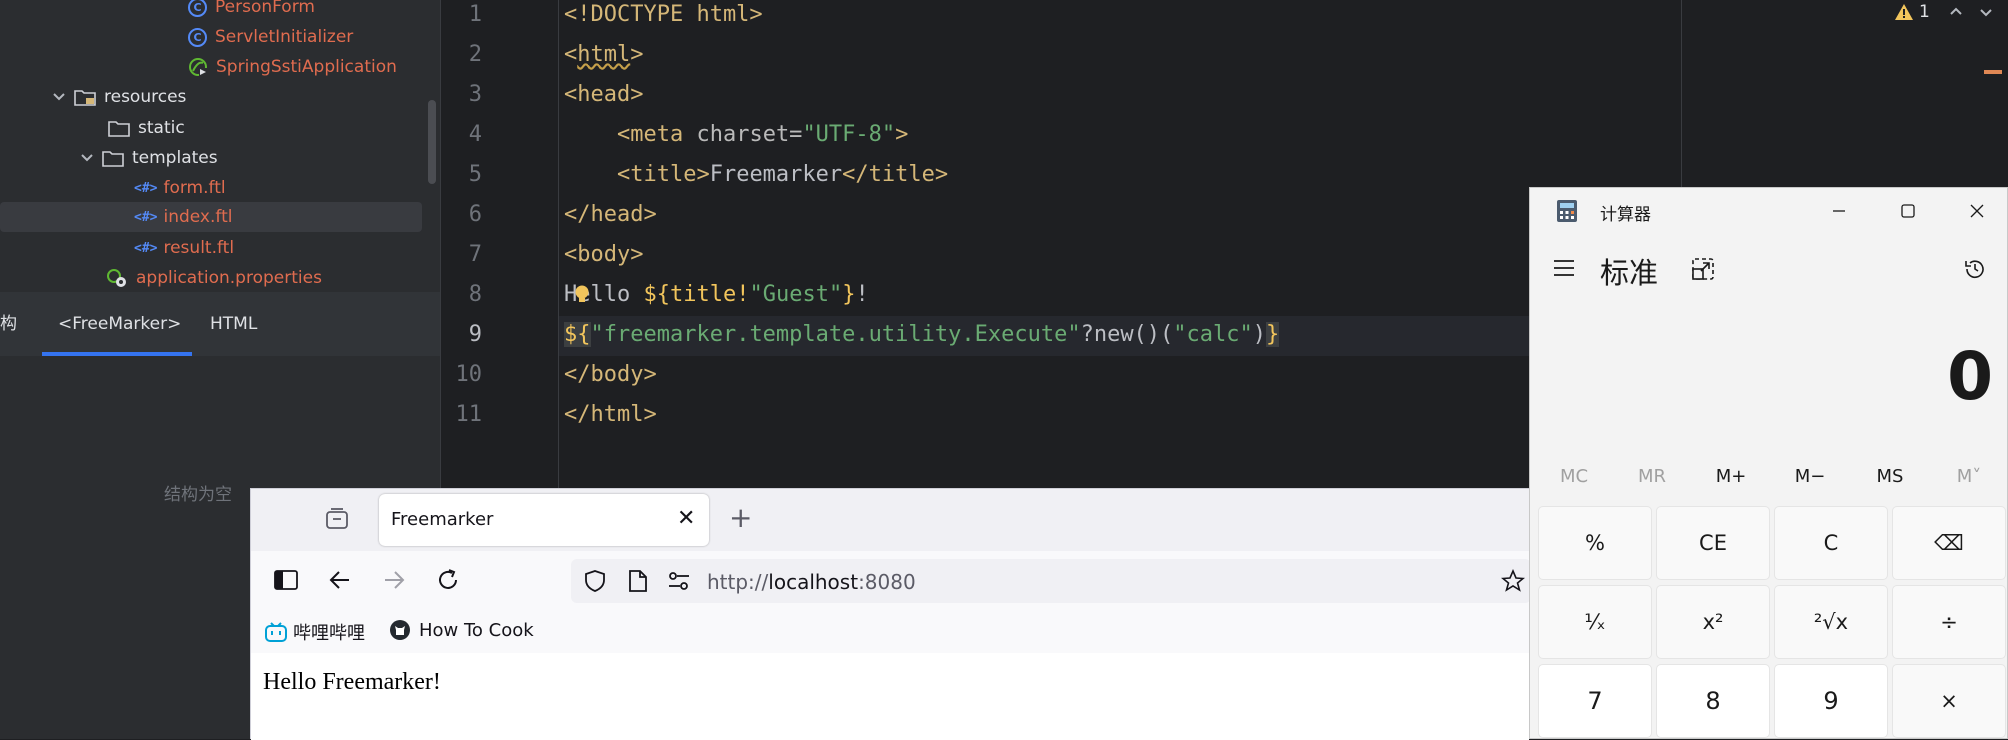 The width and height of the screenshot is (2008, 740). What do you see at coordinates (1977, 211) in the screenshot?
I see `close-button` at bounding box center [1977, 211].